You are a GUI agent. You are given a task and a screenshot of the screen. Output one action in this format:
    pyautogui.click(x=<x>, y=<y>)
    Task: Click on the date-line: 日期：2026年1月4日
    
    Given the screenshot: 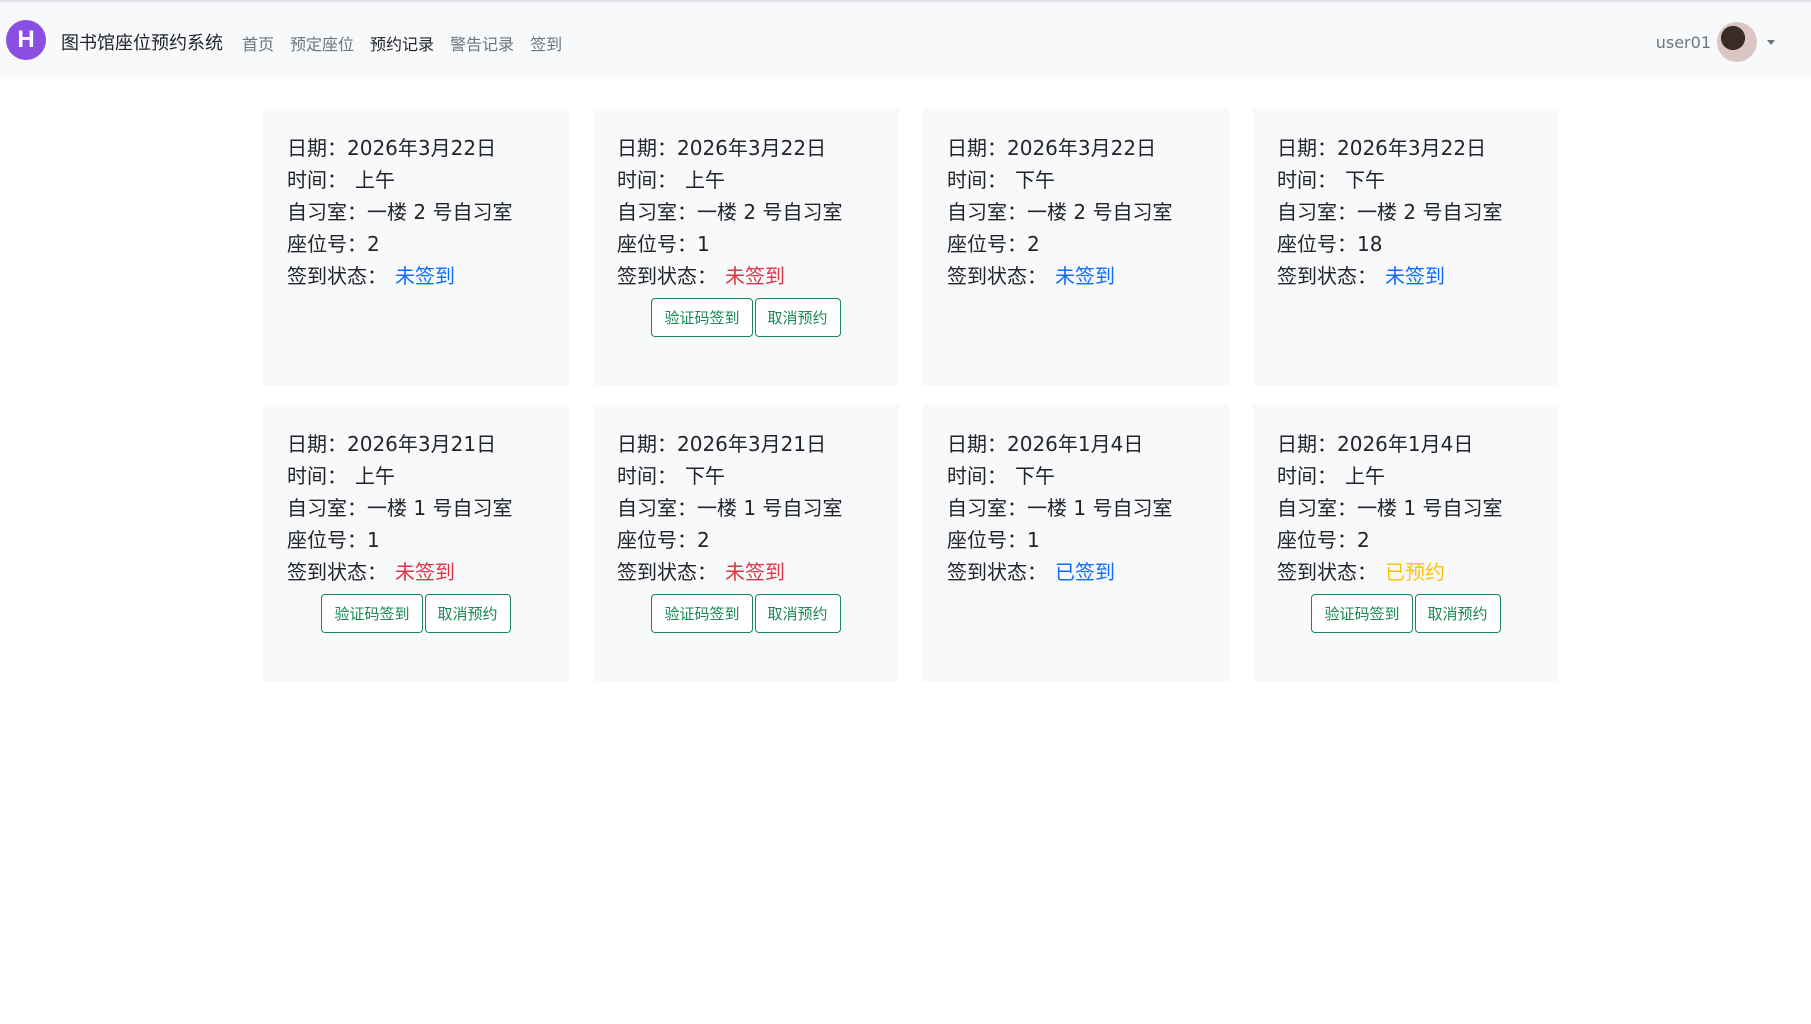 What is the action you would take?
    pyautogui.click(x=1406, y=444)
    